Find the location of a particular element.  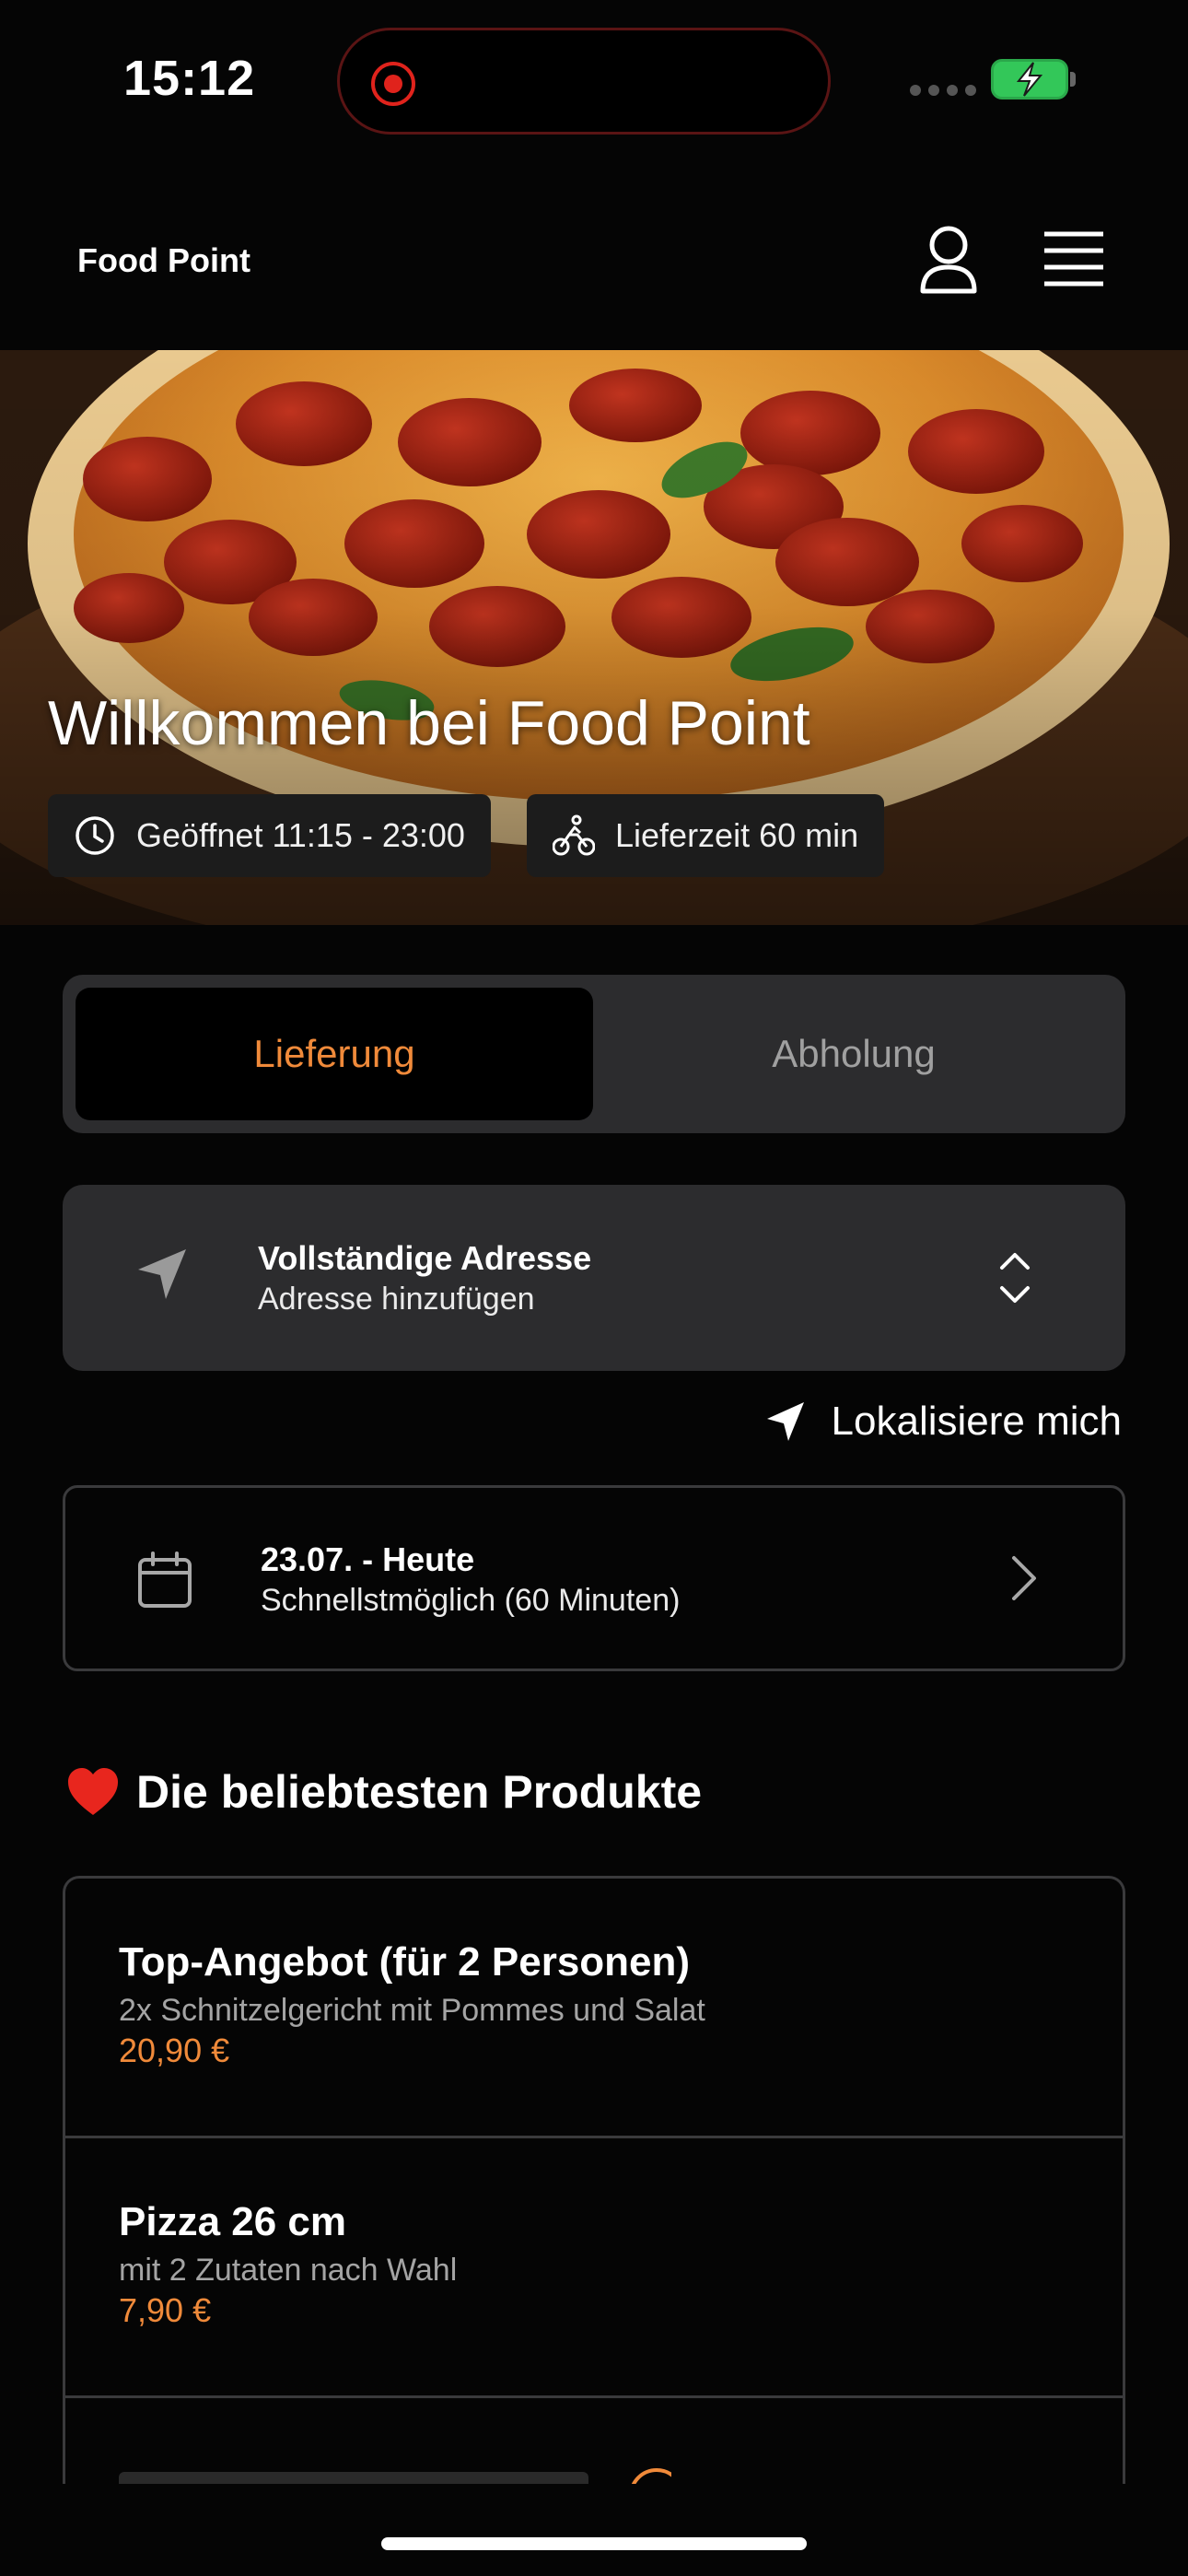

opening-hours-text: Geöffnet 11:15 - 23:00 is located at coordinates (300, 835).